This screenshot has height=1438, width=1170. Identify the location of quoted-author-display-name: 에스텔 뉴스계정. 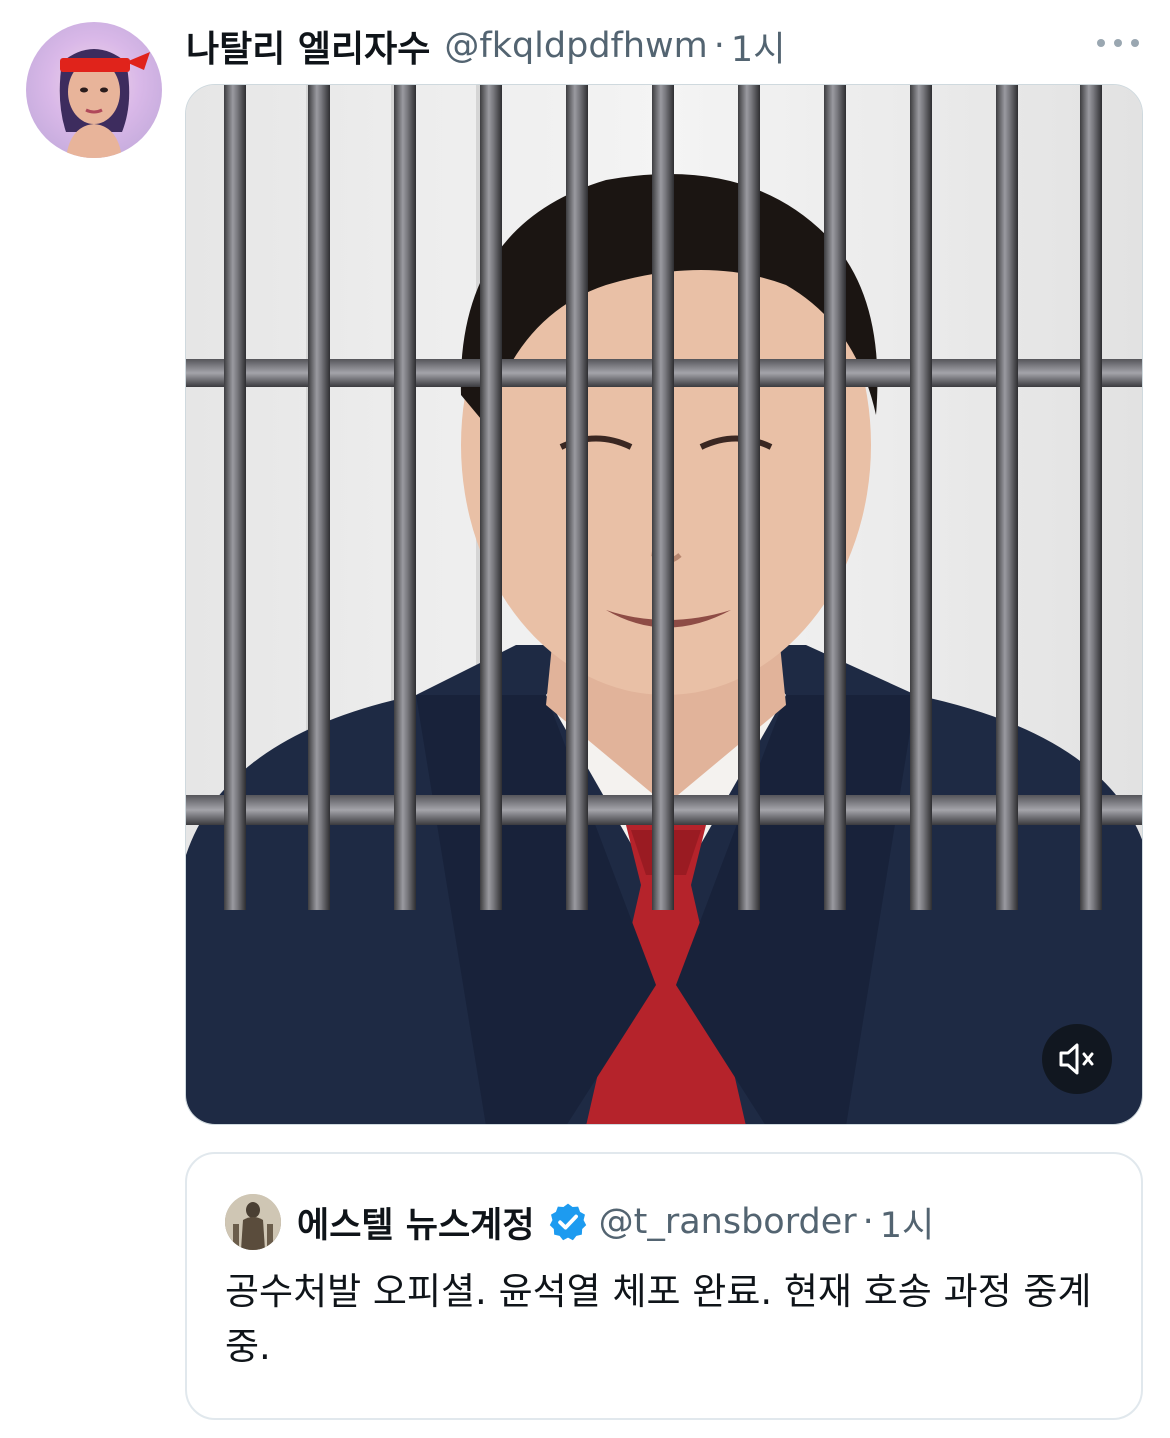
(416, 1222).